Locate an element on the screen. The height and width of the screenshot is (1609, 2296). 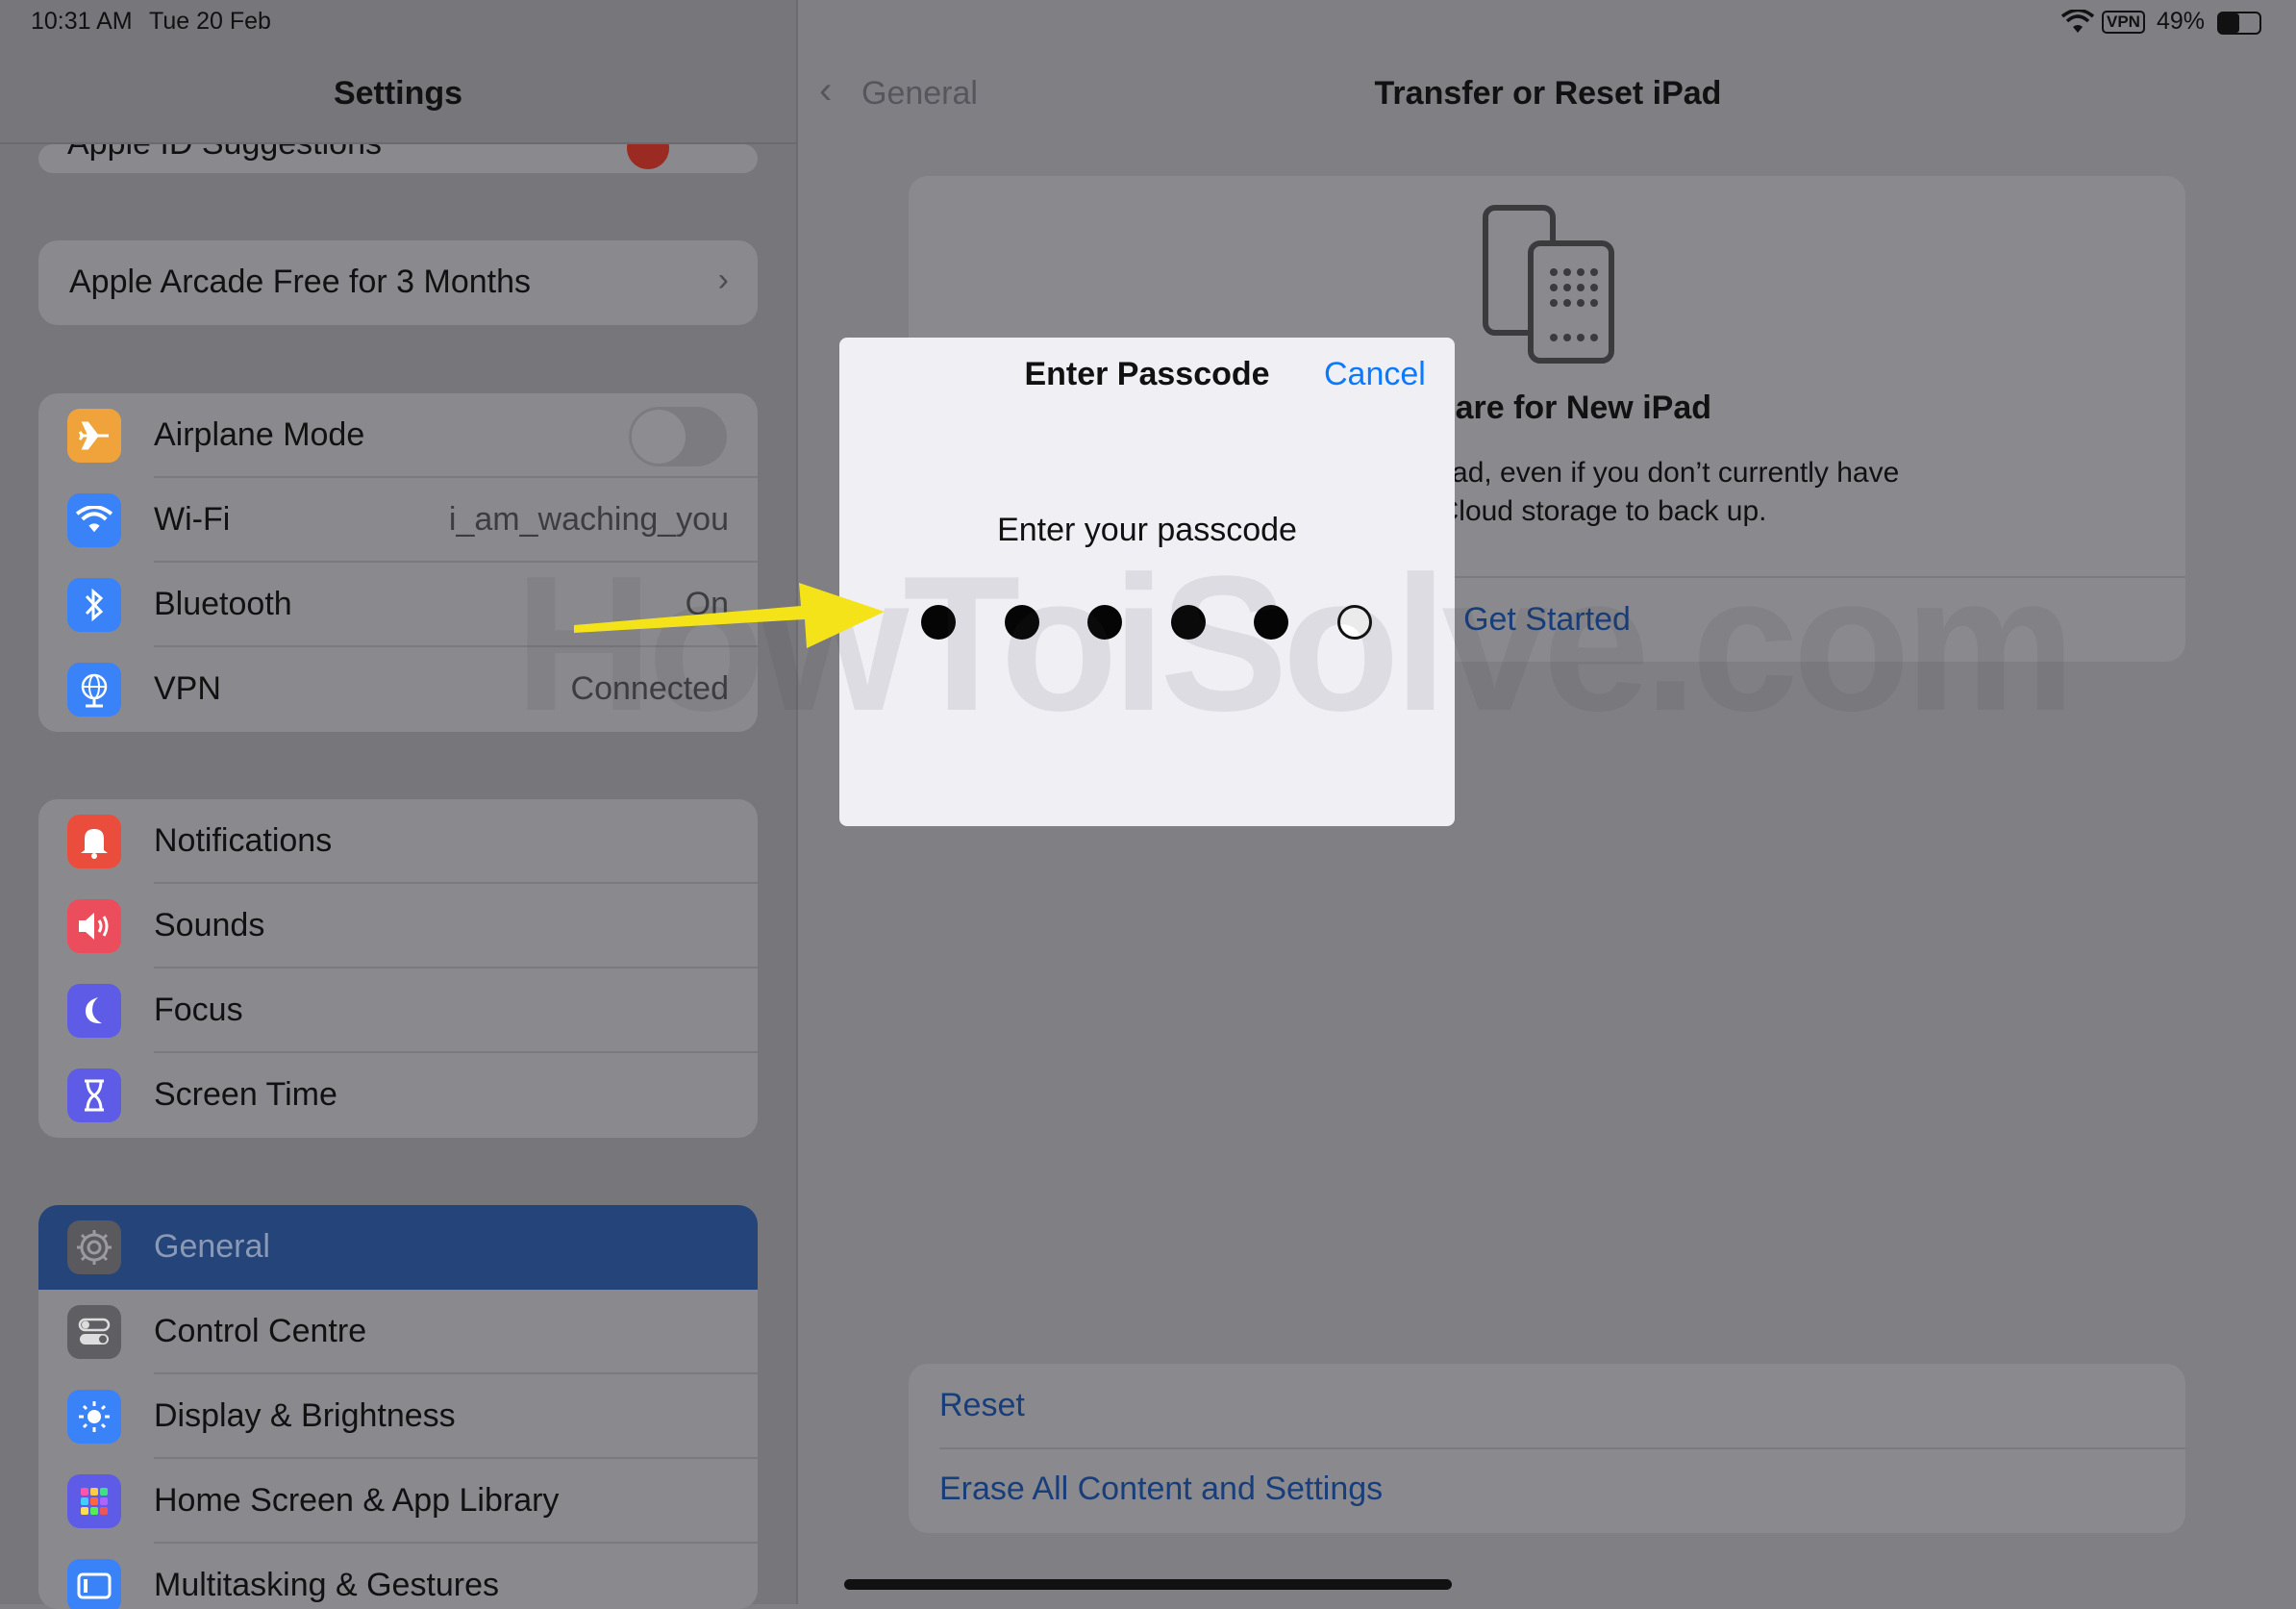
sidebar-item-control-centre: Control Centre is located at coordinates (398, 1332).